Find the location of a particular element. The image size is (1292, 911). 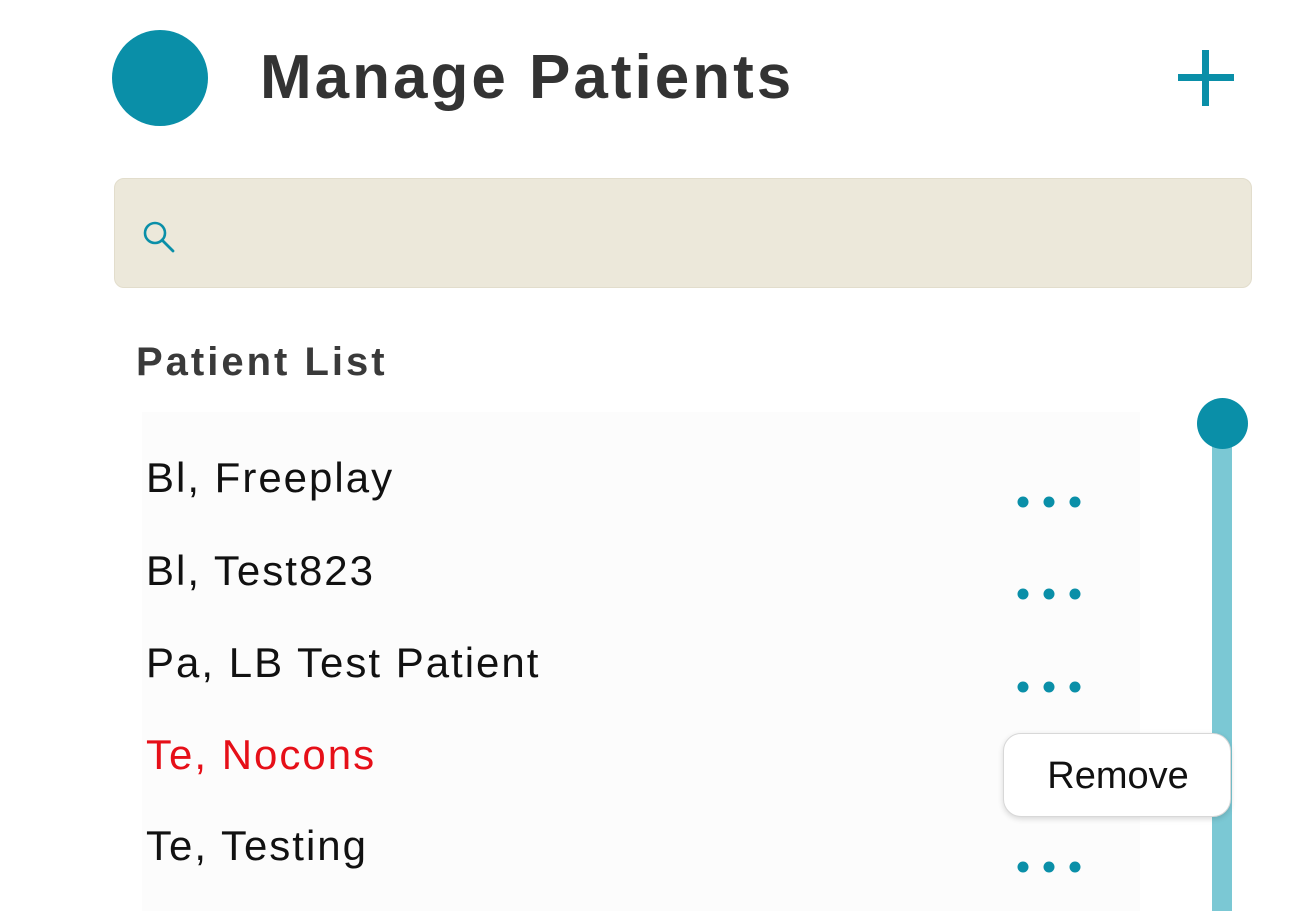

context-menu: Remove is located at coordinates (1117, 775).